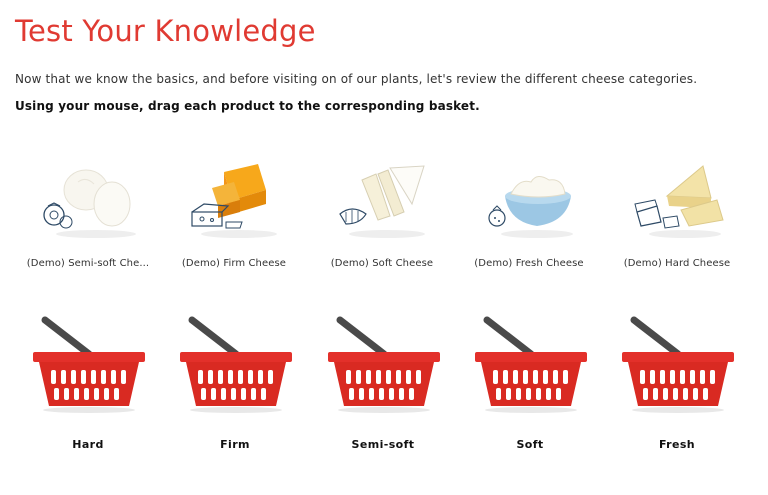 The height and width of the screenshot is (495, 768). Describe the element at coordinates (382, 263) in the screenshot. I see `product-label: (Demo) Soft Cheese` at that location.